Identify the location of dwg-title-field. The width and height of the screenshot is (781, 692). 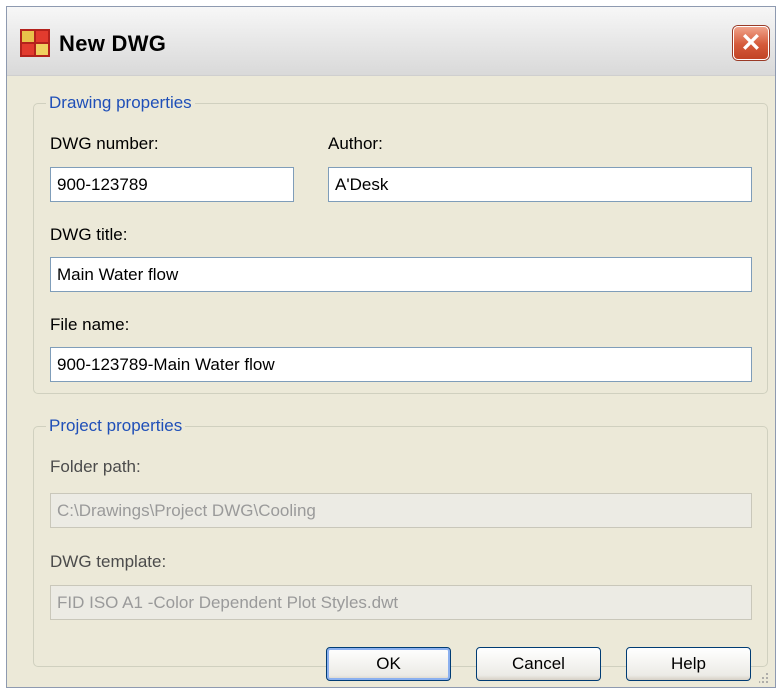
(401, 274).